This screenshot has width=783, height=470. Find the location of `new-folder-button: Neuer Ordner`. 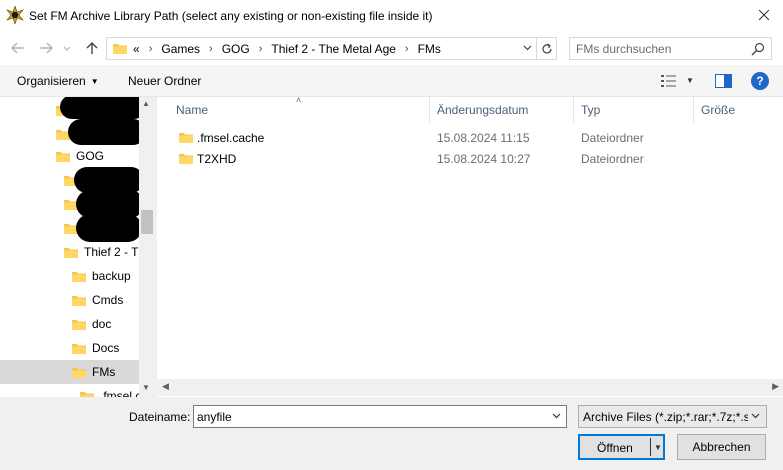

new-folder-button: Neuer Ordner is located at coordinates (164, 81).